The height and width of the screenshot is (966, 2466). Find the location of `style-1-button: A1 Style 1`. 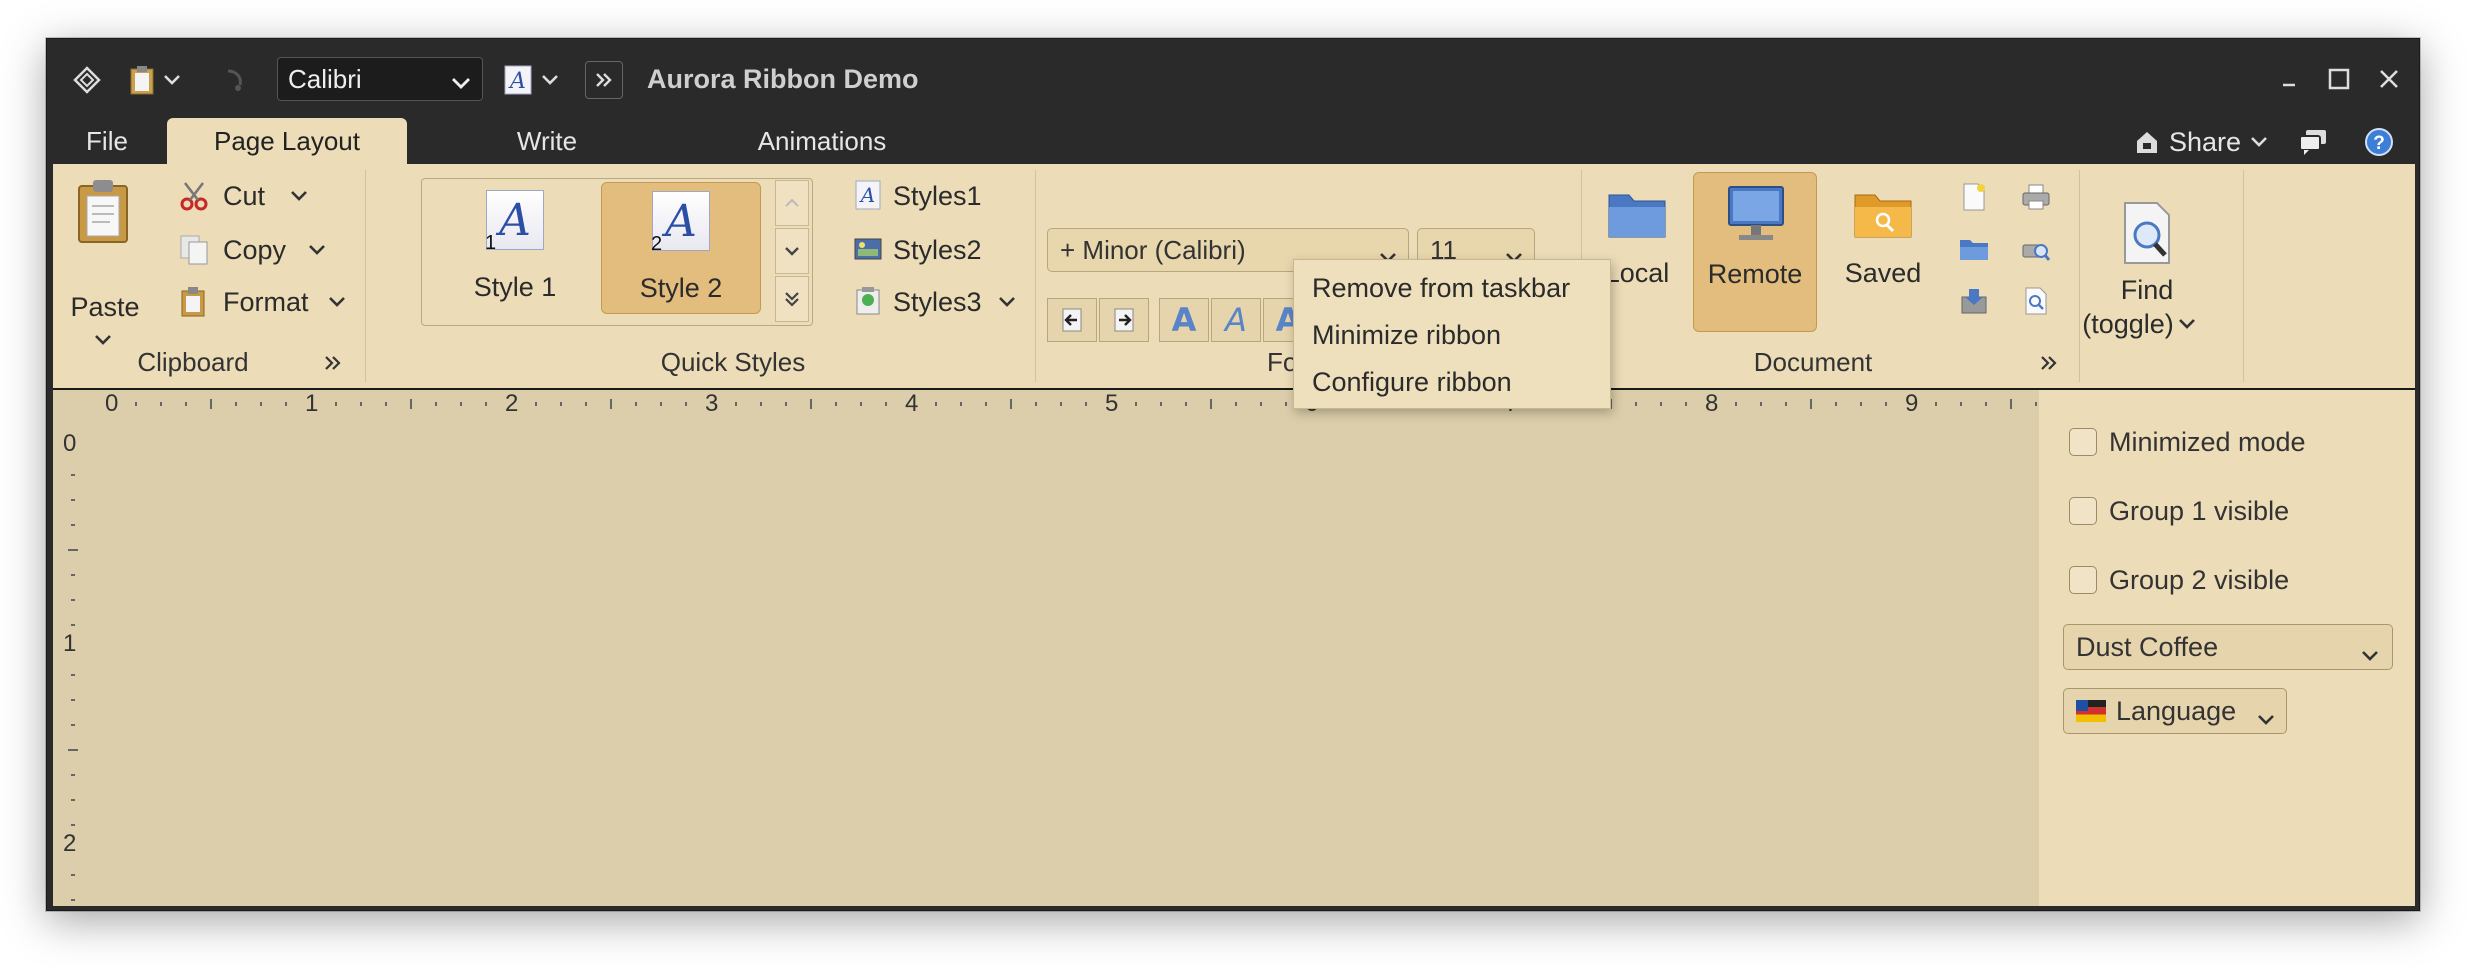

style-1-button: A1 Style 1 is located at coordinates (515, 248).